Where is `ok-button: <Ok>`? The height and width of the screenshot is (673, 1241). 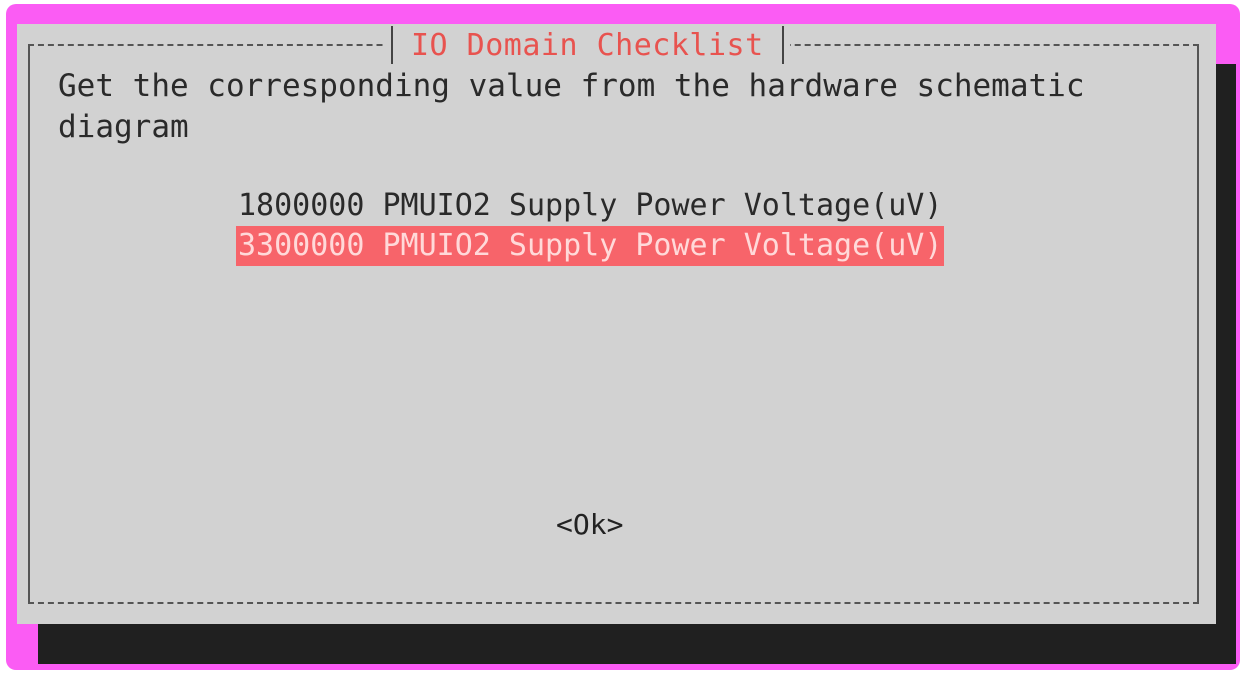
ok-button: <Ok> is located at coordinates (589, 524).